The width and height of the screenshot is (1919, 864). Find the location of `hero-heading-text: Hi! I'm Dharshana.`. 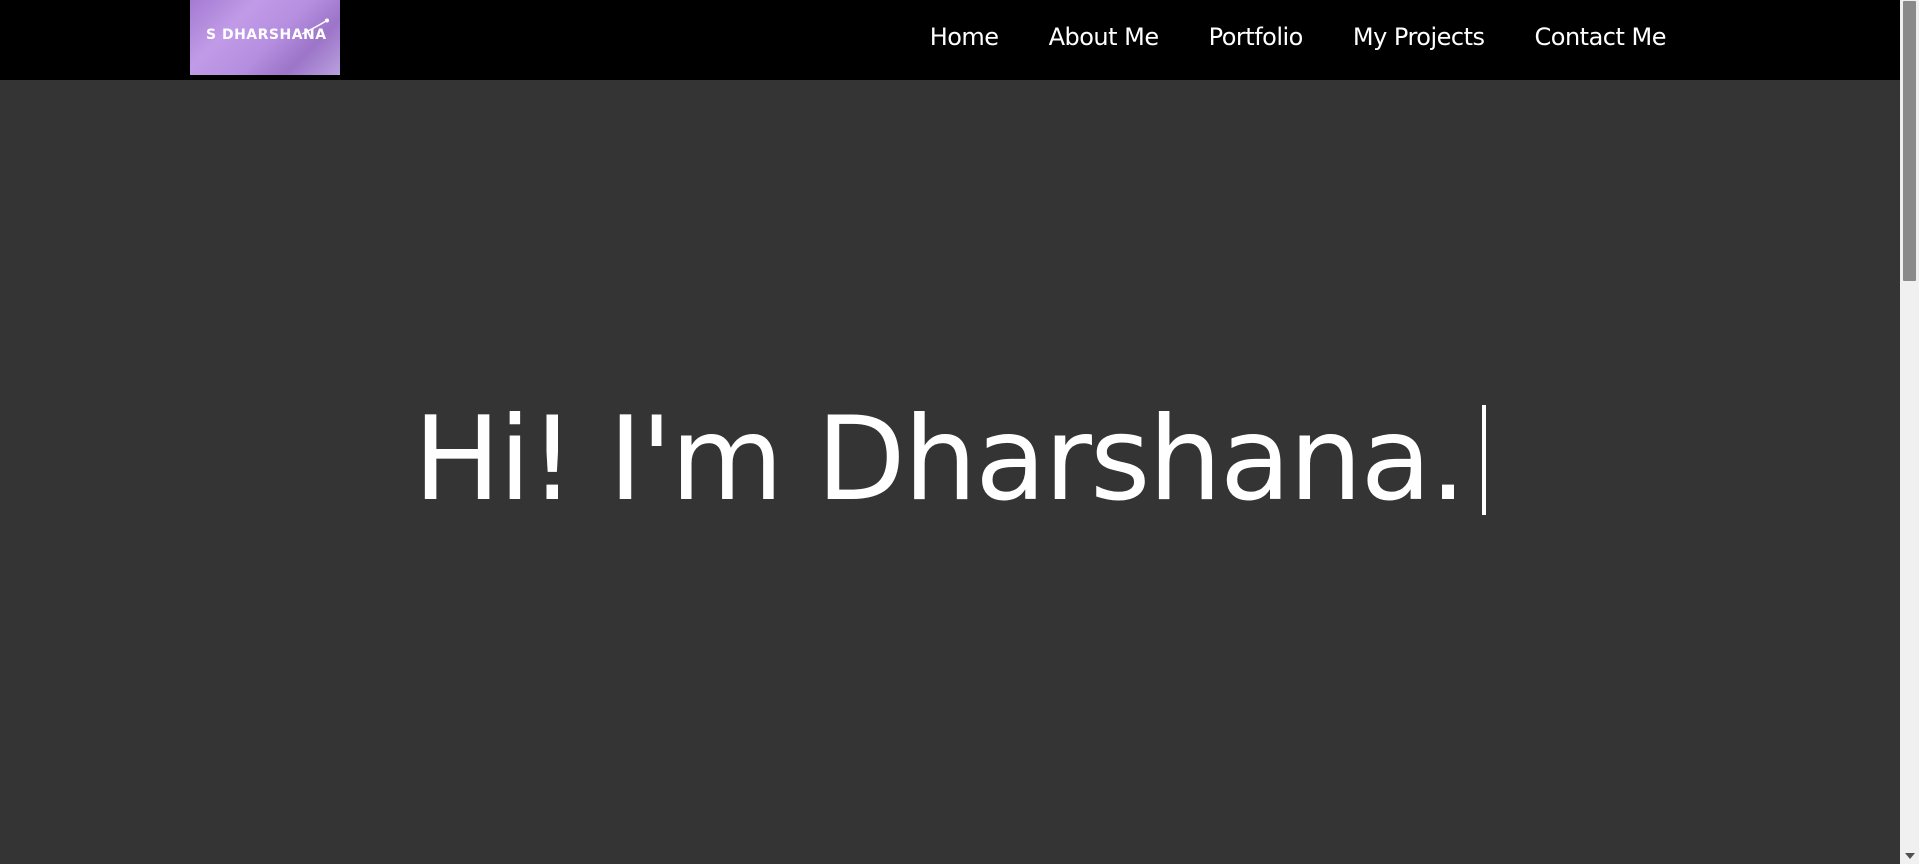

hero-heading-text: Hi! I'm Dharshana. is located at coordinates (940, 459).